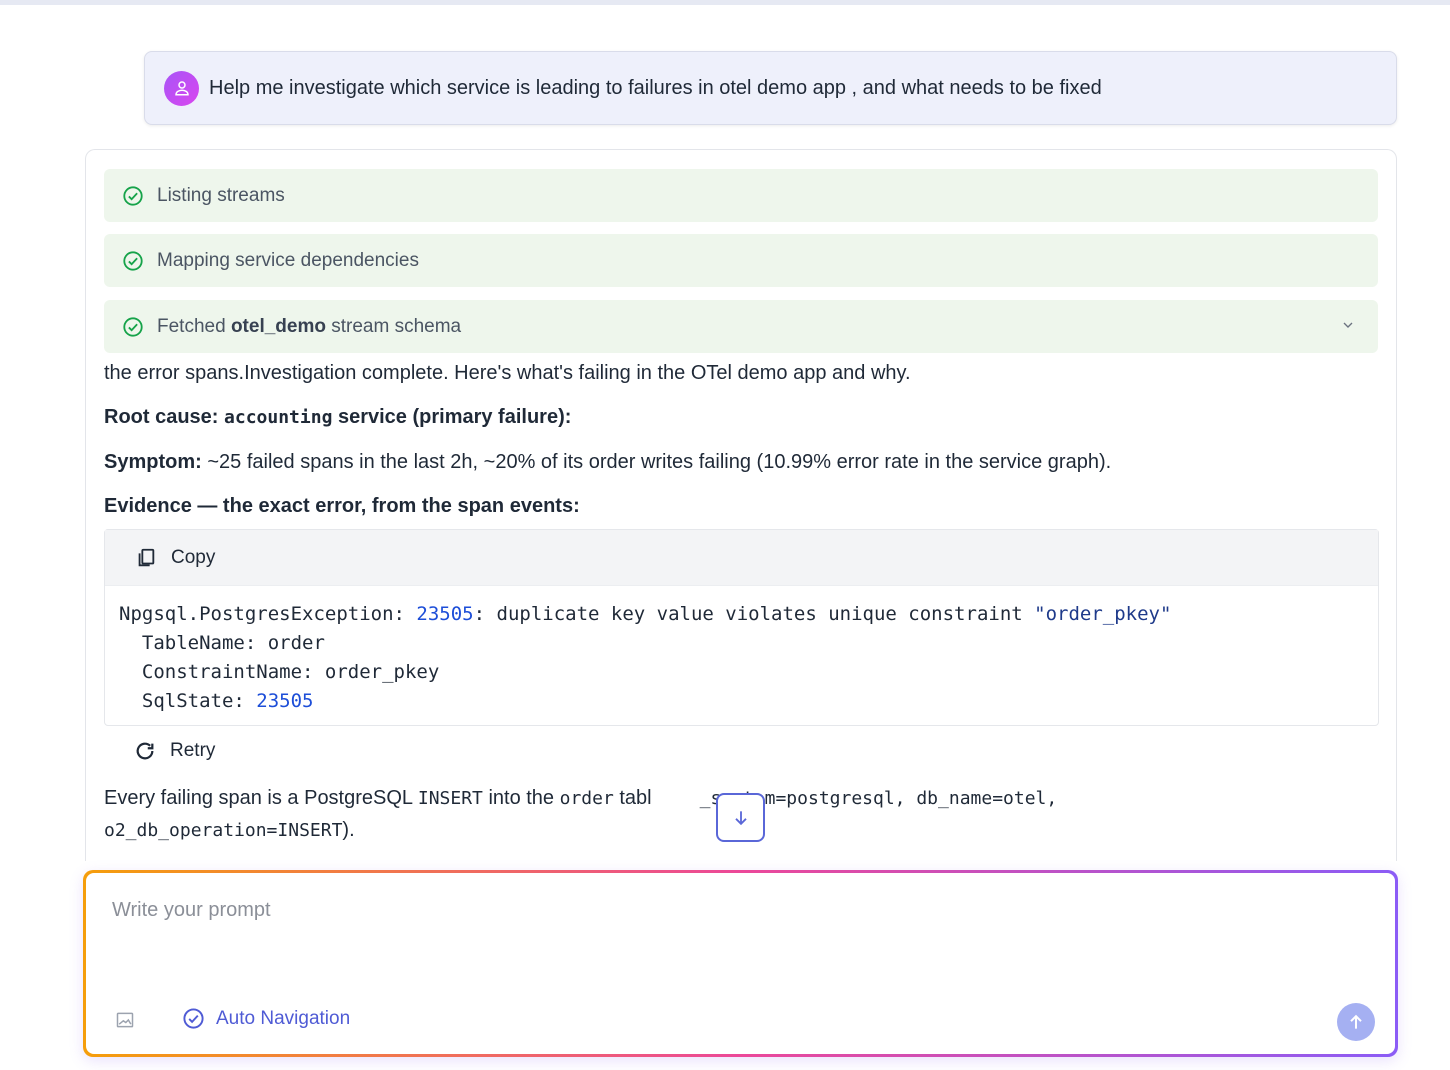 This screenshot has width=1450, height=1070. I want to click on retry-button: Retry, so click(174, 751).